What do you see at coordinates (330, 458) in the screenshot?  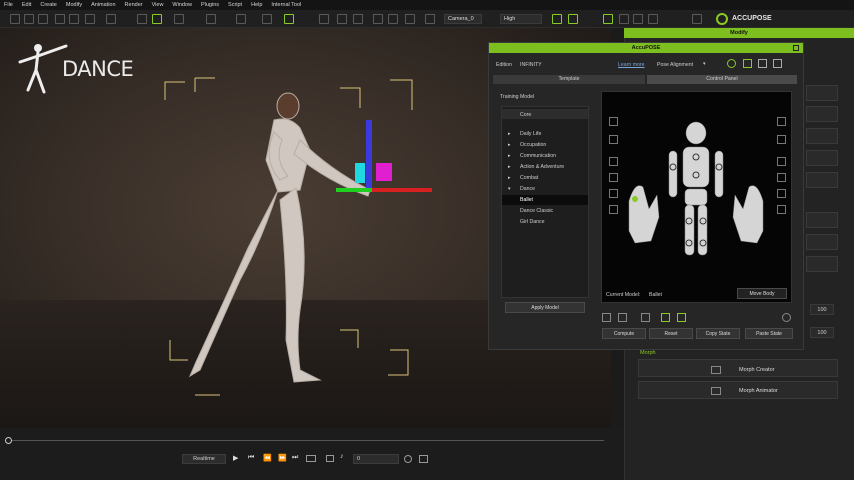 I see `camera-icon` at bounding box center [330, 458].